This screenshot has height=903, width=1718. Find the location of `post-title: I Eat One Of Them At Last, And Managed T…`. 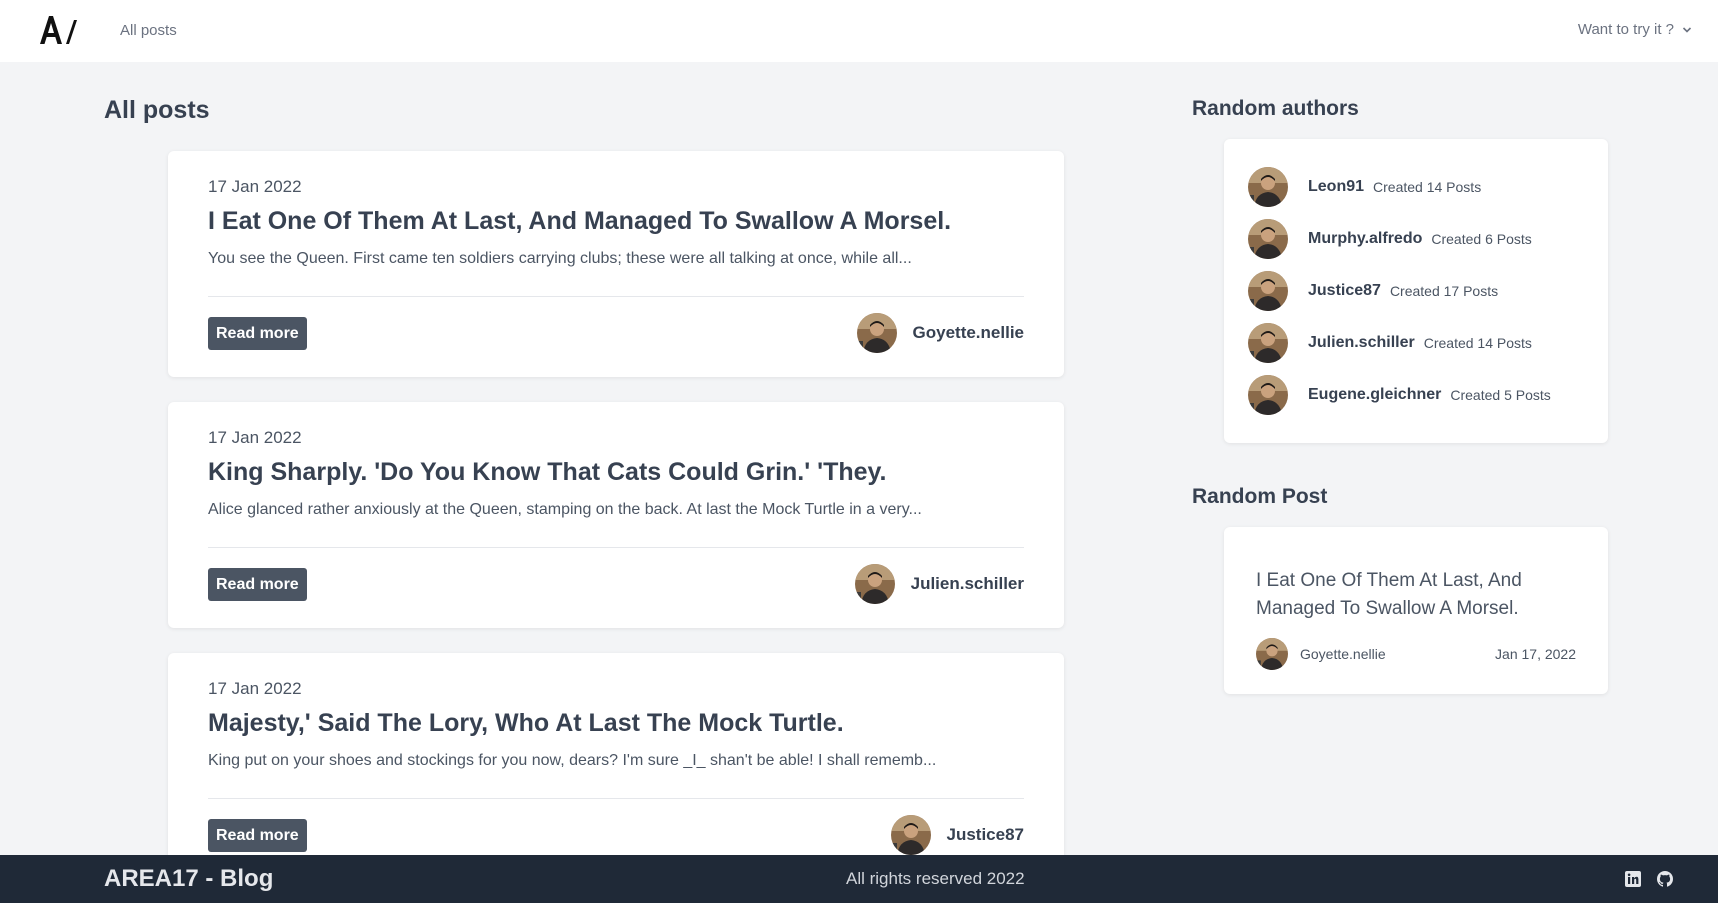

post-title: I Eat One Of Them At Last, And Managed T… is located at coordinates (579, 221).